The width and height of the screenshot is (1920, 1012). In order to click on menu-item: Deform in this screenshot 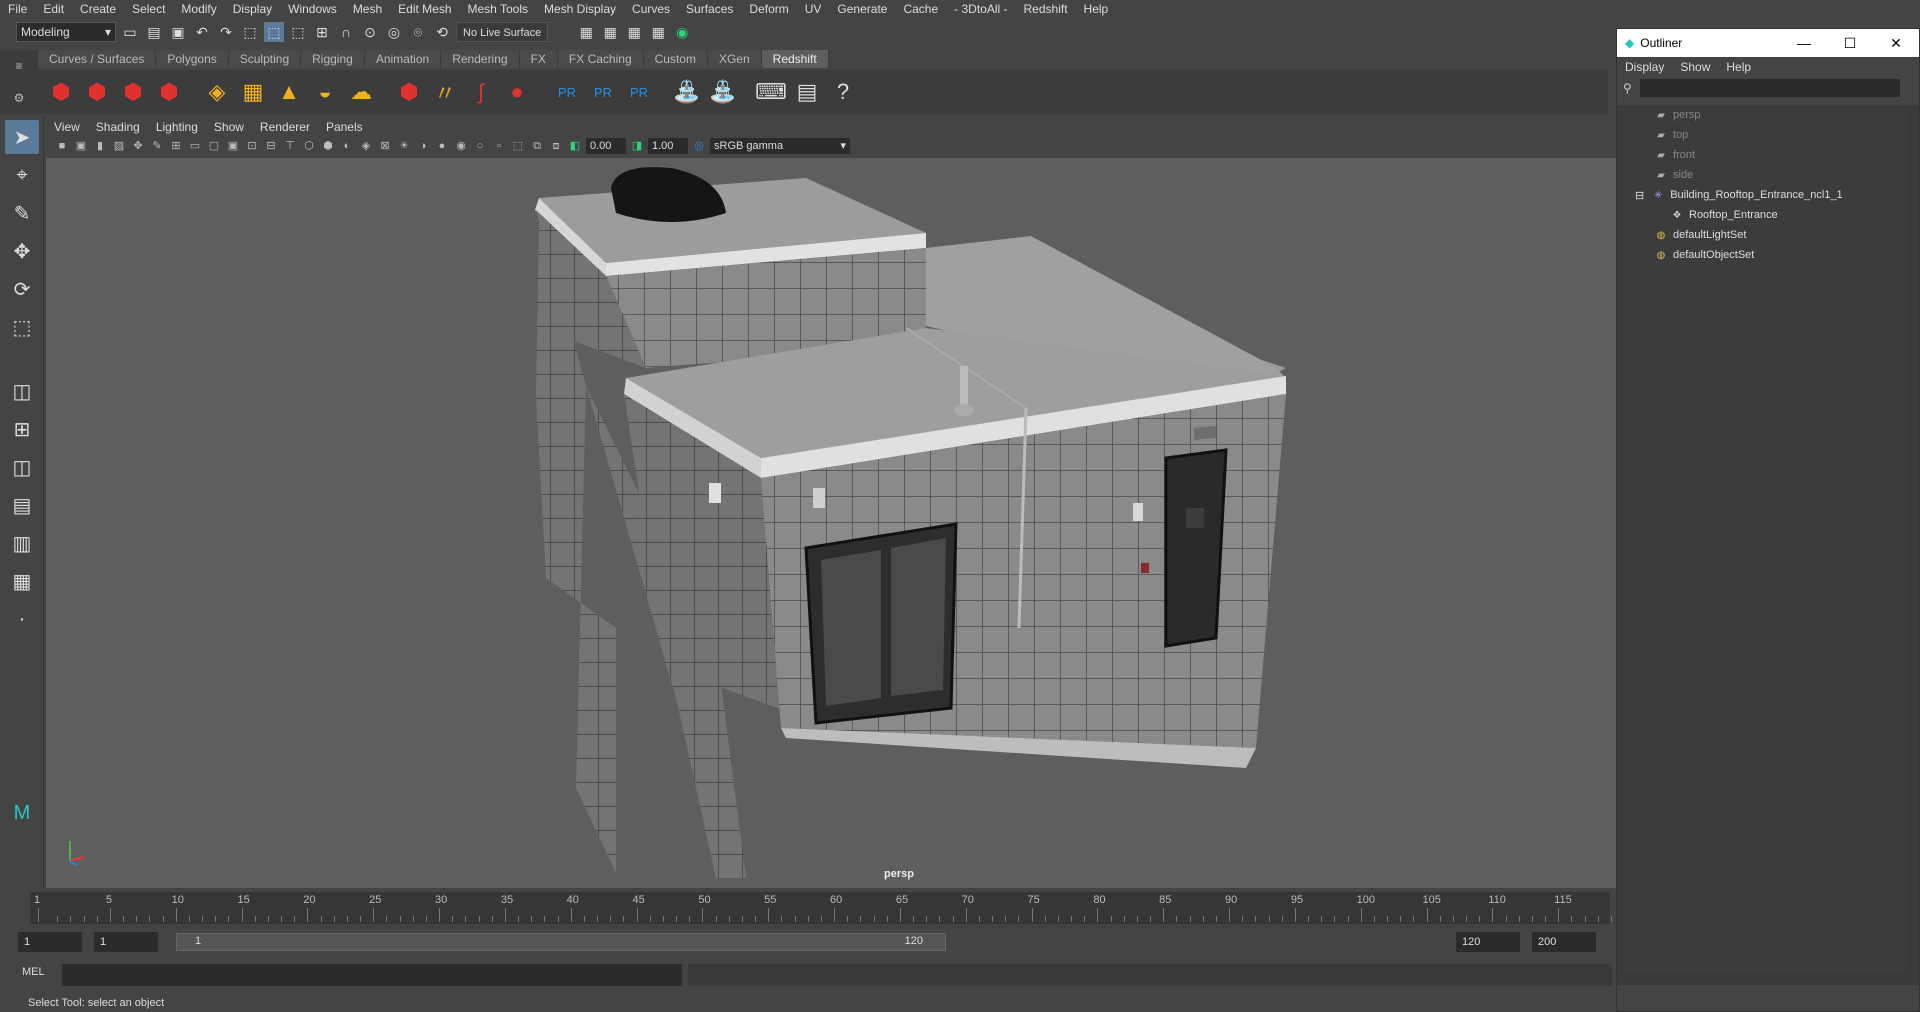, I will do `click(768, 9)`.